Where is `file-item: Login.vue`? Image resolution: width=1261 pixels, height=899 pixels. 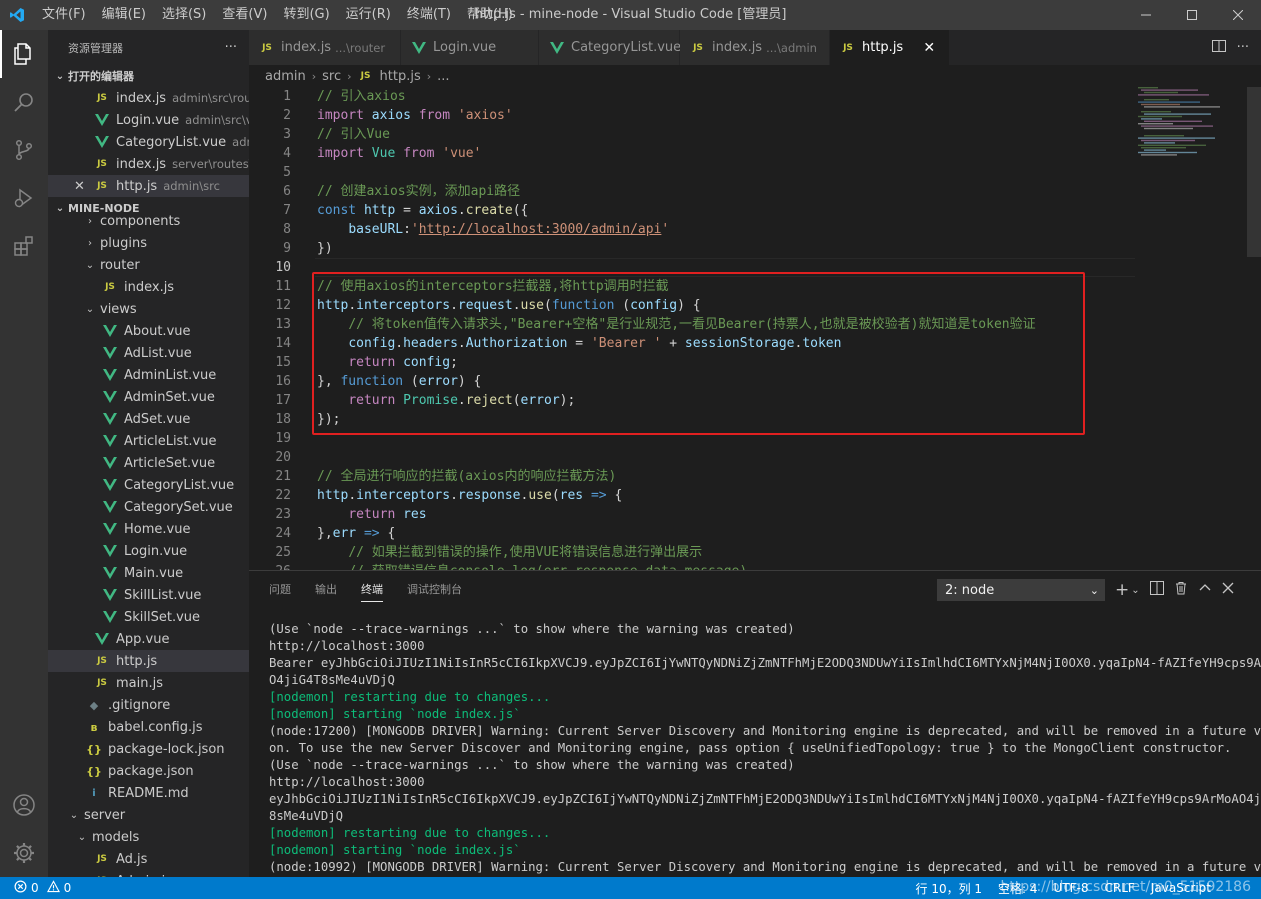 file-item: Login.vue is located at coordinates (148, 551).